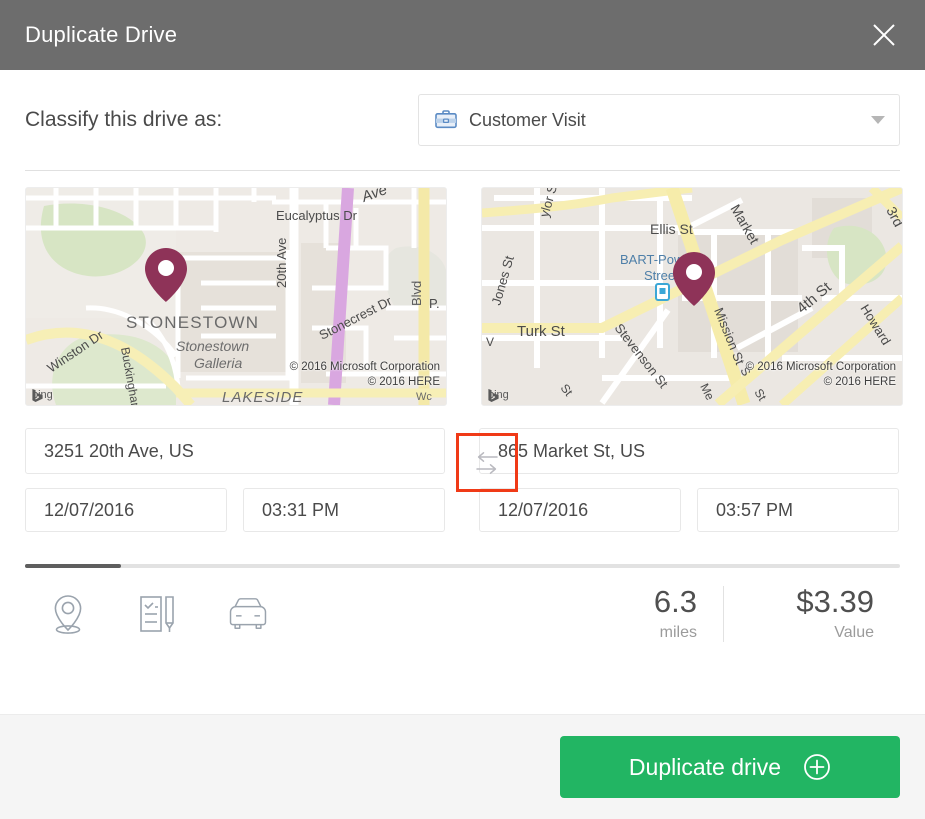 This screenshot has width=925, height=819. Describe the element at coordinates (572, 450) in the screenshot. I see `end-address-value: 865 Market St, US` at that location.